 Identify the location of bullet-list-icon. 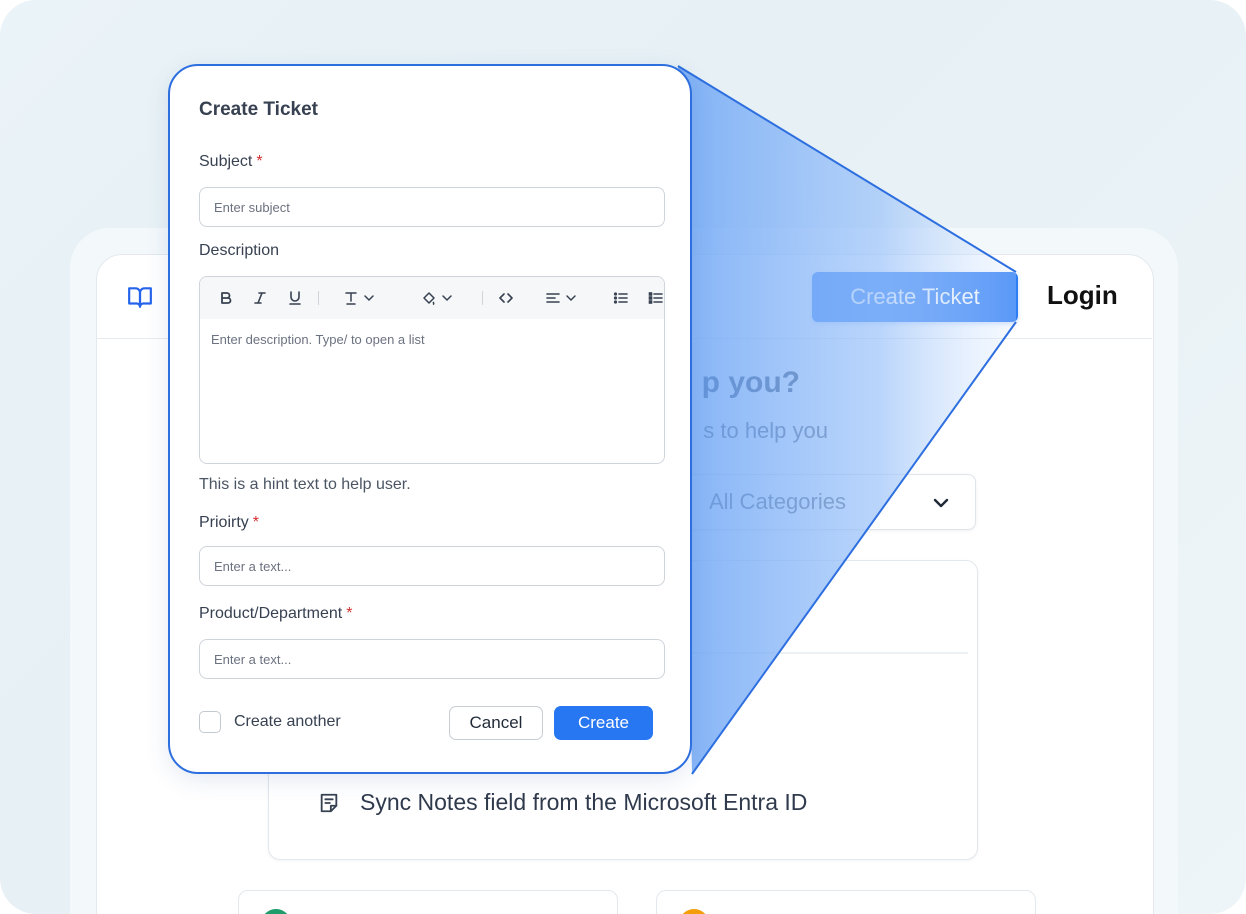
(621, 298).